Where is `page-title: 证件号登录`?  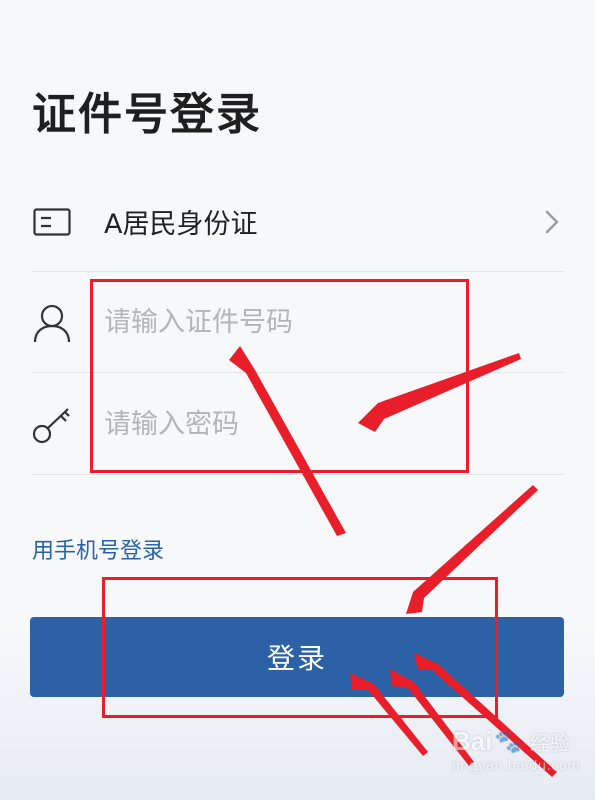
page-title: 证件号登录 is located at coordinates (147, 114).